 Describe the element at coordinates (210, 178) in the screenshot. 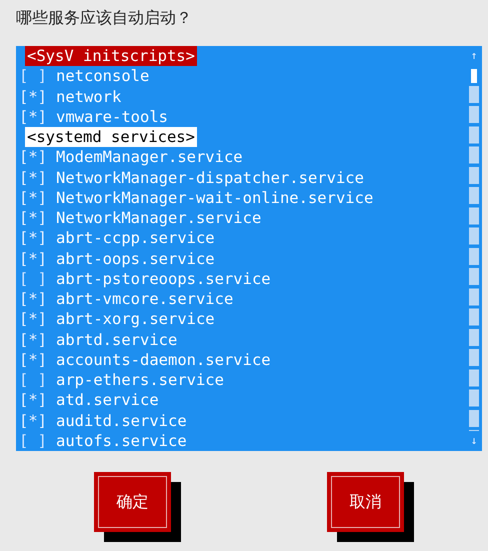

I see `service-name: NetworkManager-dispatcher.service` at that location.